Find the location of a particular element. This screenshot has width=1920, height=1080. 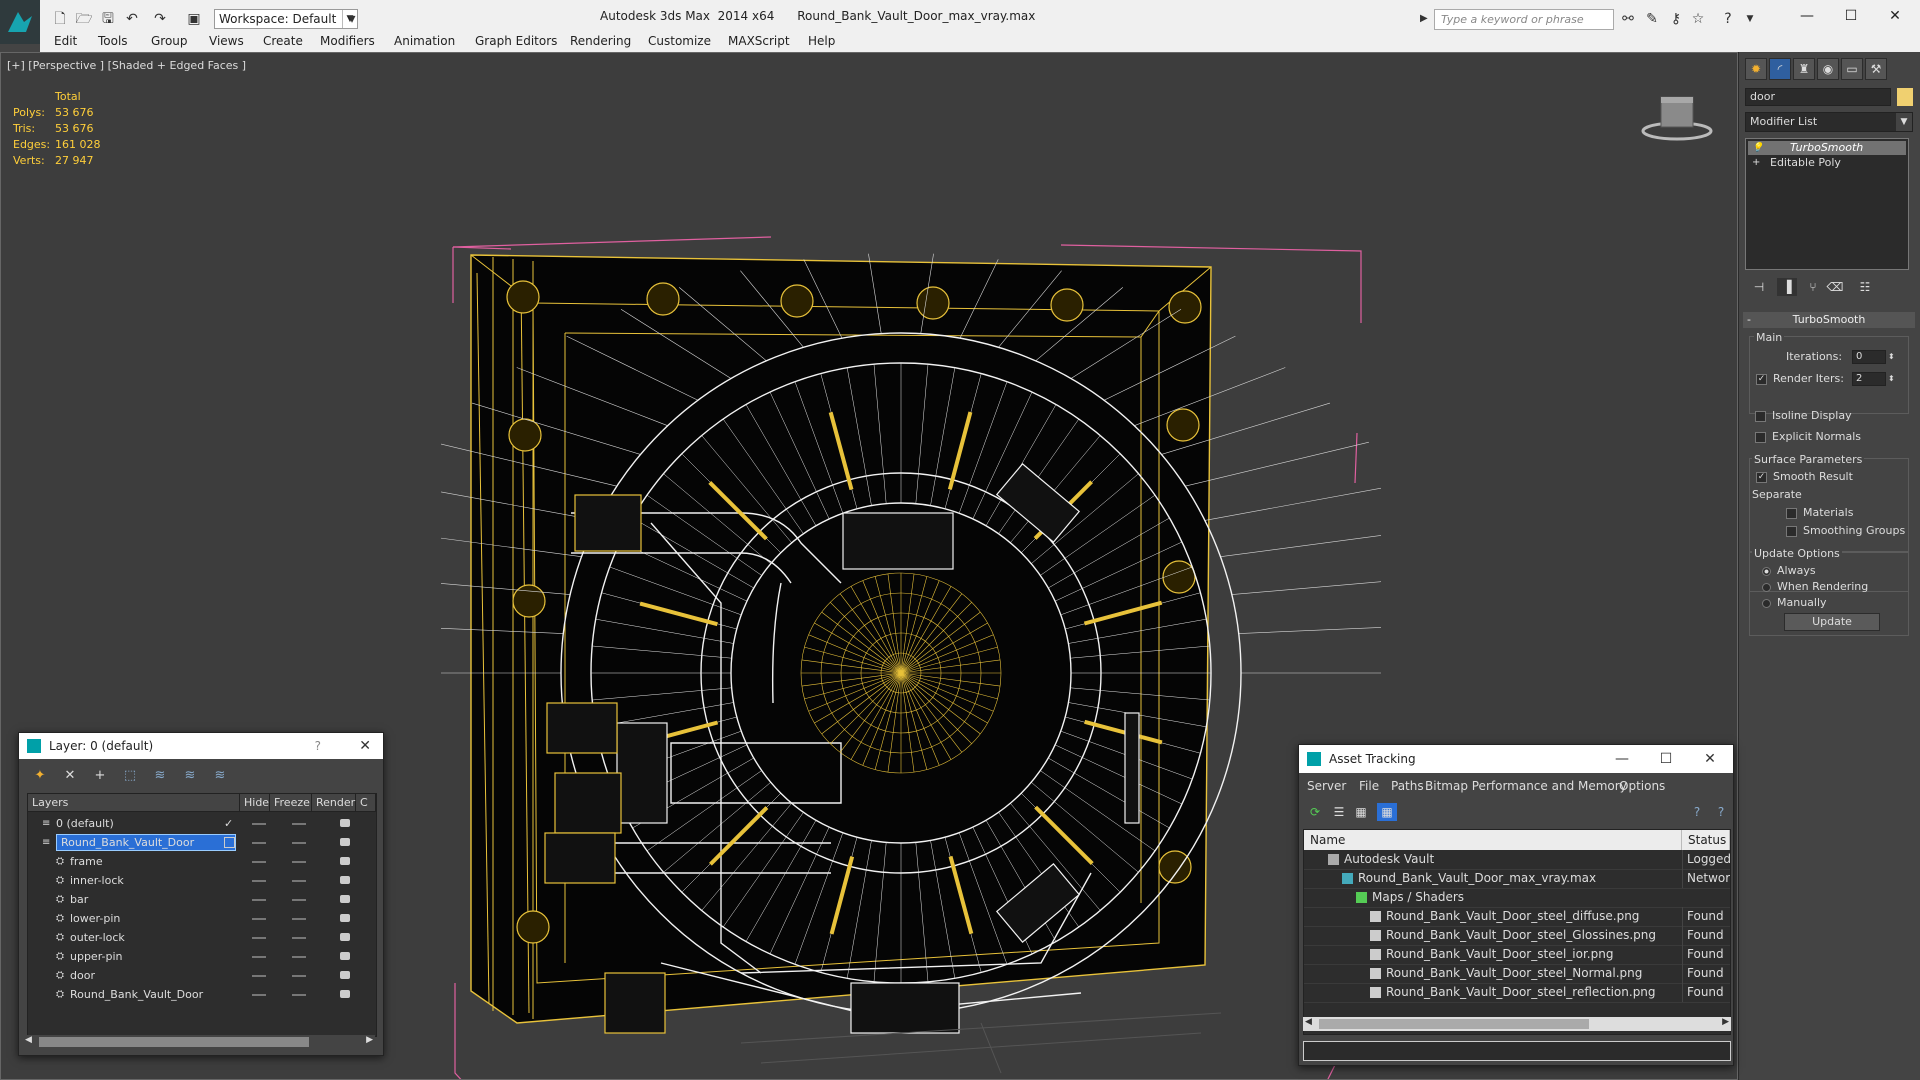

freeze-all-icon: ≋ is located at coordinates (220, 776).